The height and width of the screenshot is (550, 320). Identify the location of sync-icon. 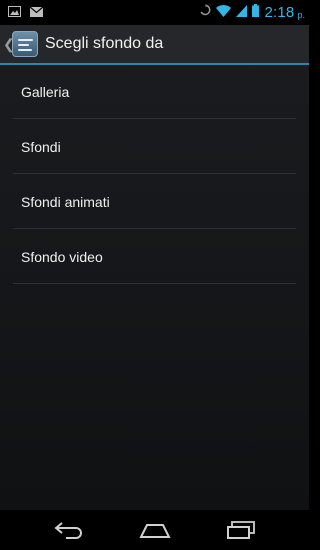
(205, 12).